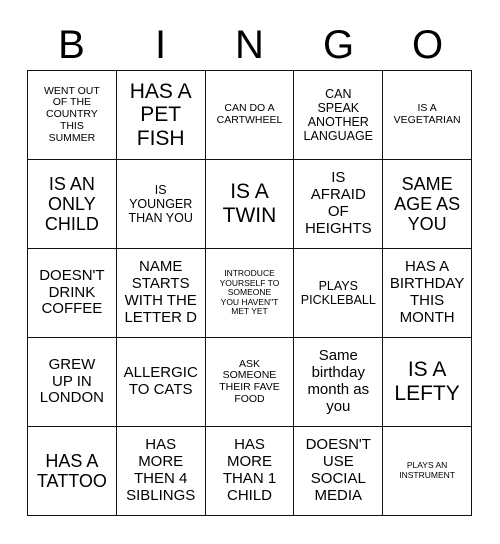 The width and height of the screenshot is (500, 544). Describe the element at coordinates (71, 45) in the screenshot. I see `bingo-header-letter-b: B` at that location.